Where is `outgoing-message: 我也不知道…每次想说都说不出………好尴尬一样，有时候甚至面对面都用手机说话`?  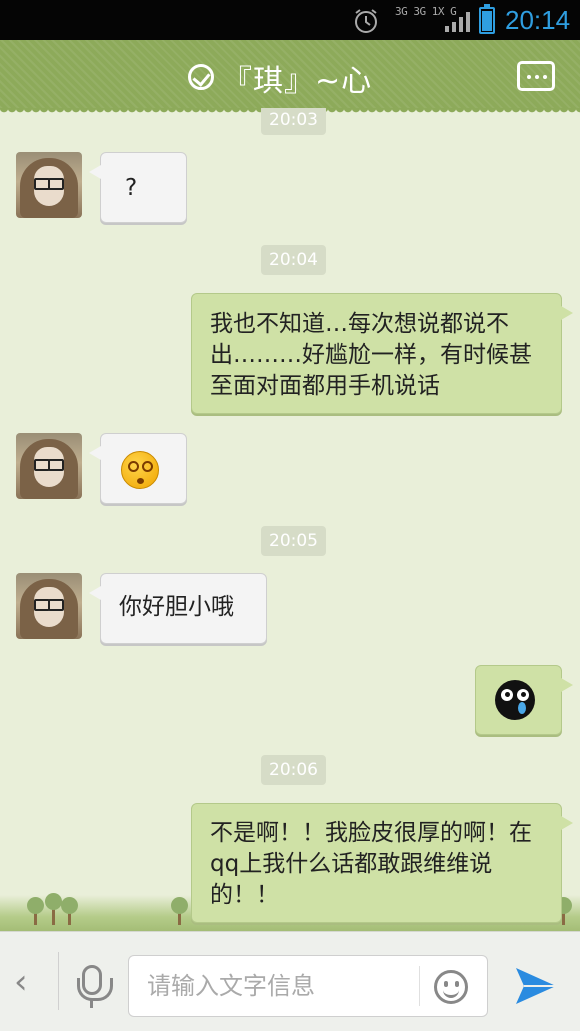 outgoing-message: 我也不知道…每次想说都说不出………好尴尬一样，有时候甚至面对面都用手机说话 is located at coordinates (382, 353).